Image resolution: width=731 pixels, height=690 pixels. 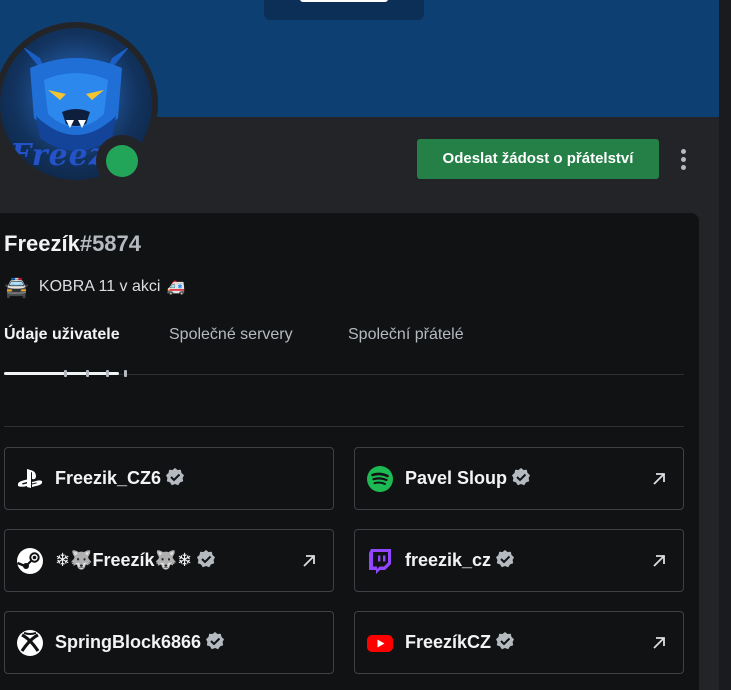 What do you see at coordinates (344, 10) in the screenshot?
I see `banner-handle` at bounding box center [344, 10].